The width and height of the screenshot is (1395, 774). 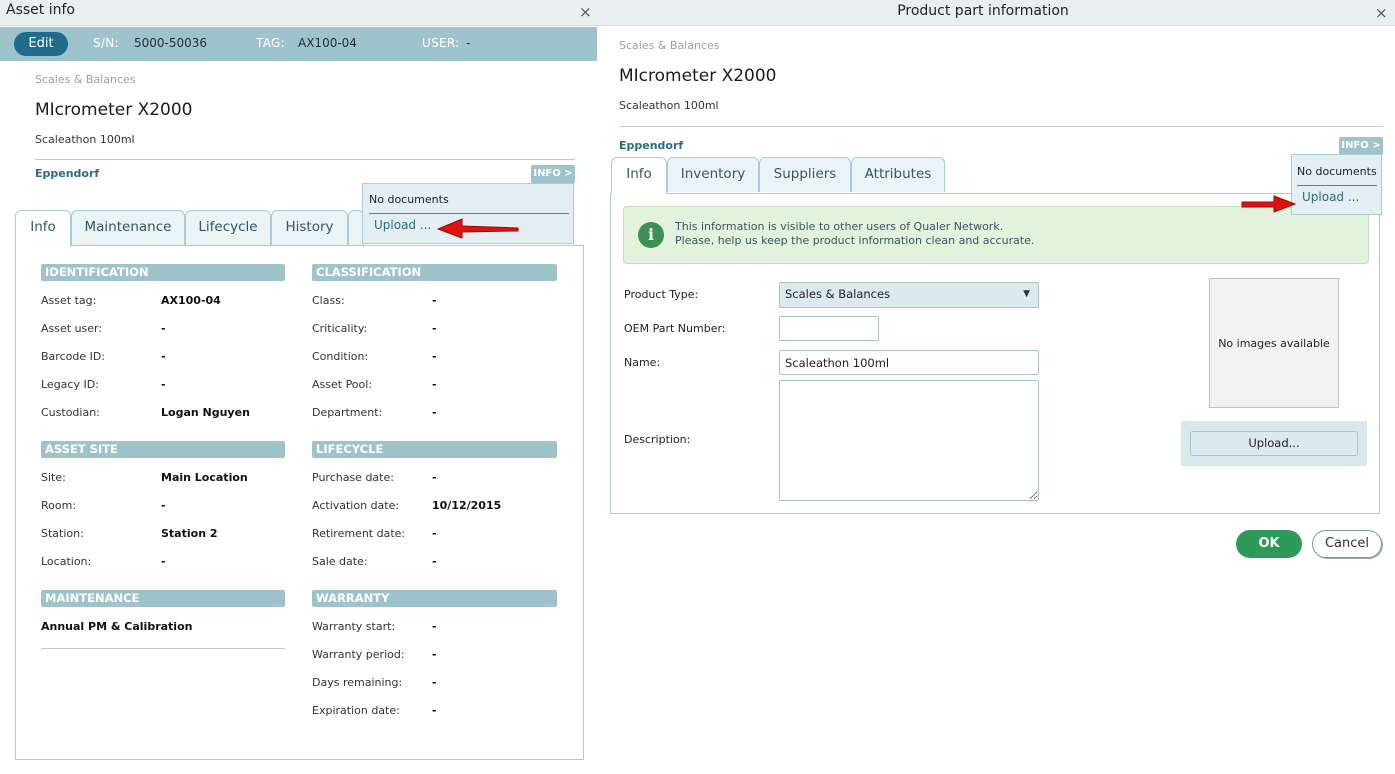 What do you see at coordinates (434, 272) in the screenshot?
I see `section-classification: CLASSIFICATION` at bounding box center [434, 272].